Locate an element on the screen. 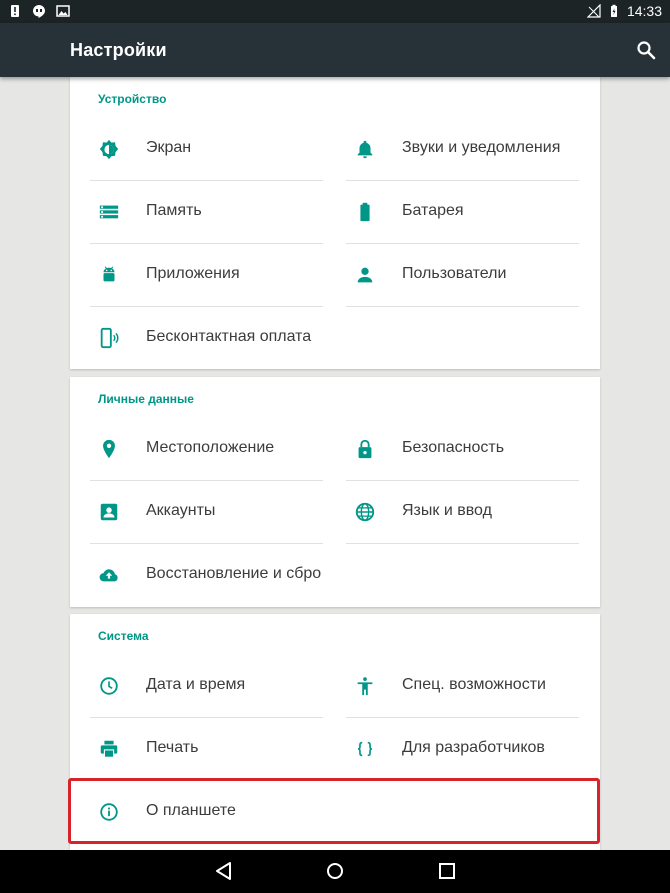 The width and height of the screenshot is (670, 893). account-box-icon is located at coordinates (109, 512).